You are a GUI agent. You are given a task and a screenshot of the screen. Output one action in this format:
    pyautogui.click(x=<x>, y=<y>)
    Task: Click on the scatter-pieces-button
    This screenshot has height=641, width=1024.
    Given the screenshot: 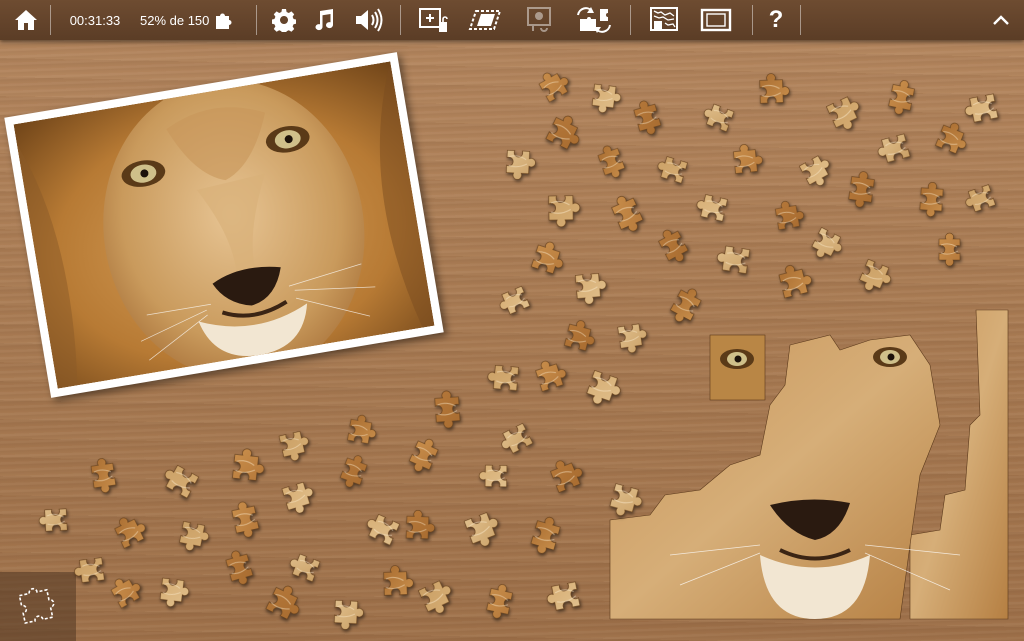 What is the action you would take?
    pyautogui.click(x=486, y=20)
    